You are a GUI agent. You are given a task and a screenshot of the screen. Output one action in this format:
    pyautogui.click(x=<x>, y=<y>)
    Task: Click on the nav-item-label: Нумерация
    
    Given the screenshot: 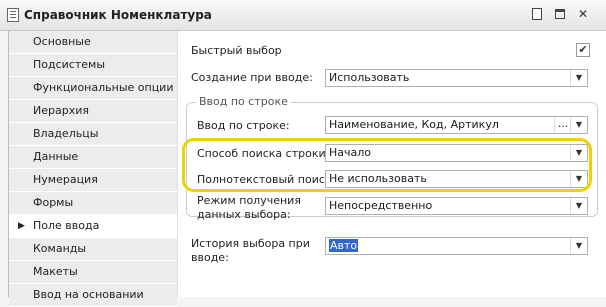 What is the action you would take?
    pyautogui.click(x=65, y=179)
    